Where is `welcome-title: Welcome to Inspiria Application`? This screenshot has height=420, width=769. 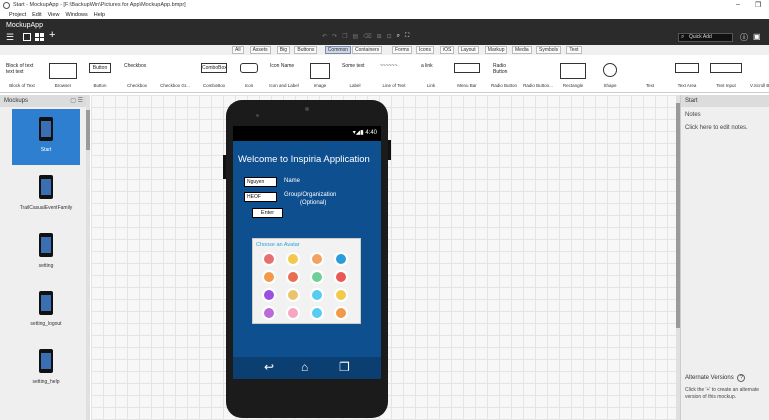 welcome-title: Welcome to Inspiria Application is located at coordinates (304, 159).